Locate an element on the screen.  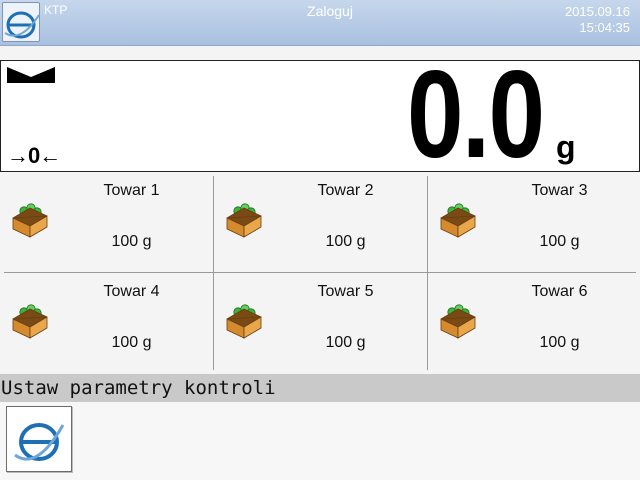
product-tile: Towar 1 100 g is located at coordinates (106, 222).